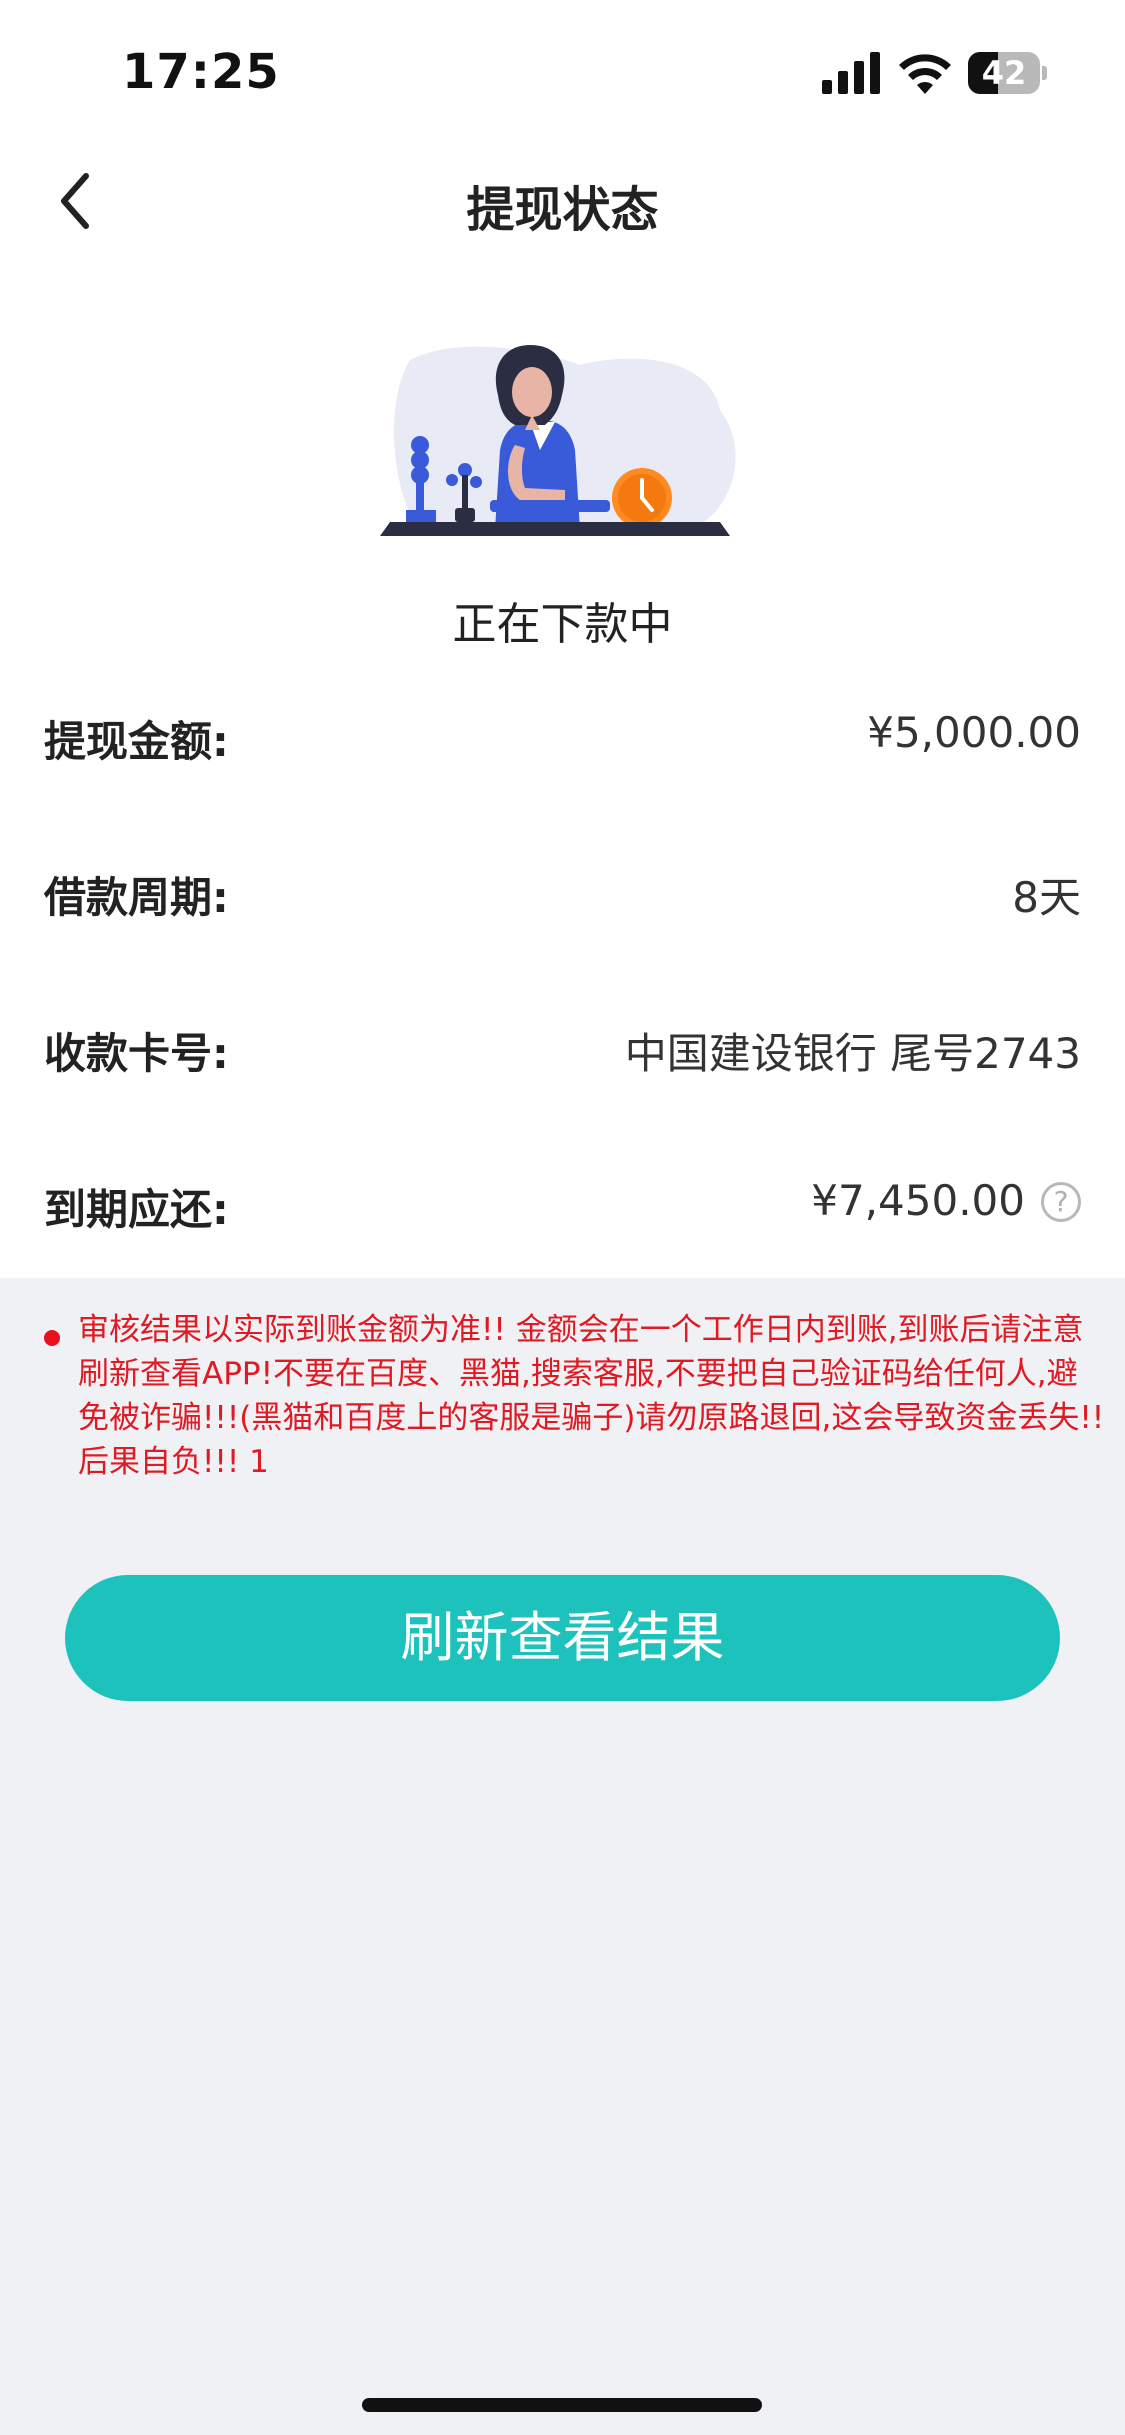  I want to click on refresh-results-button: 刷新查看结果, so click(562, 1638).